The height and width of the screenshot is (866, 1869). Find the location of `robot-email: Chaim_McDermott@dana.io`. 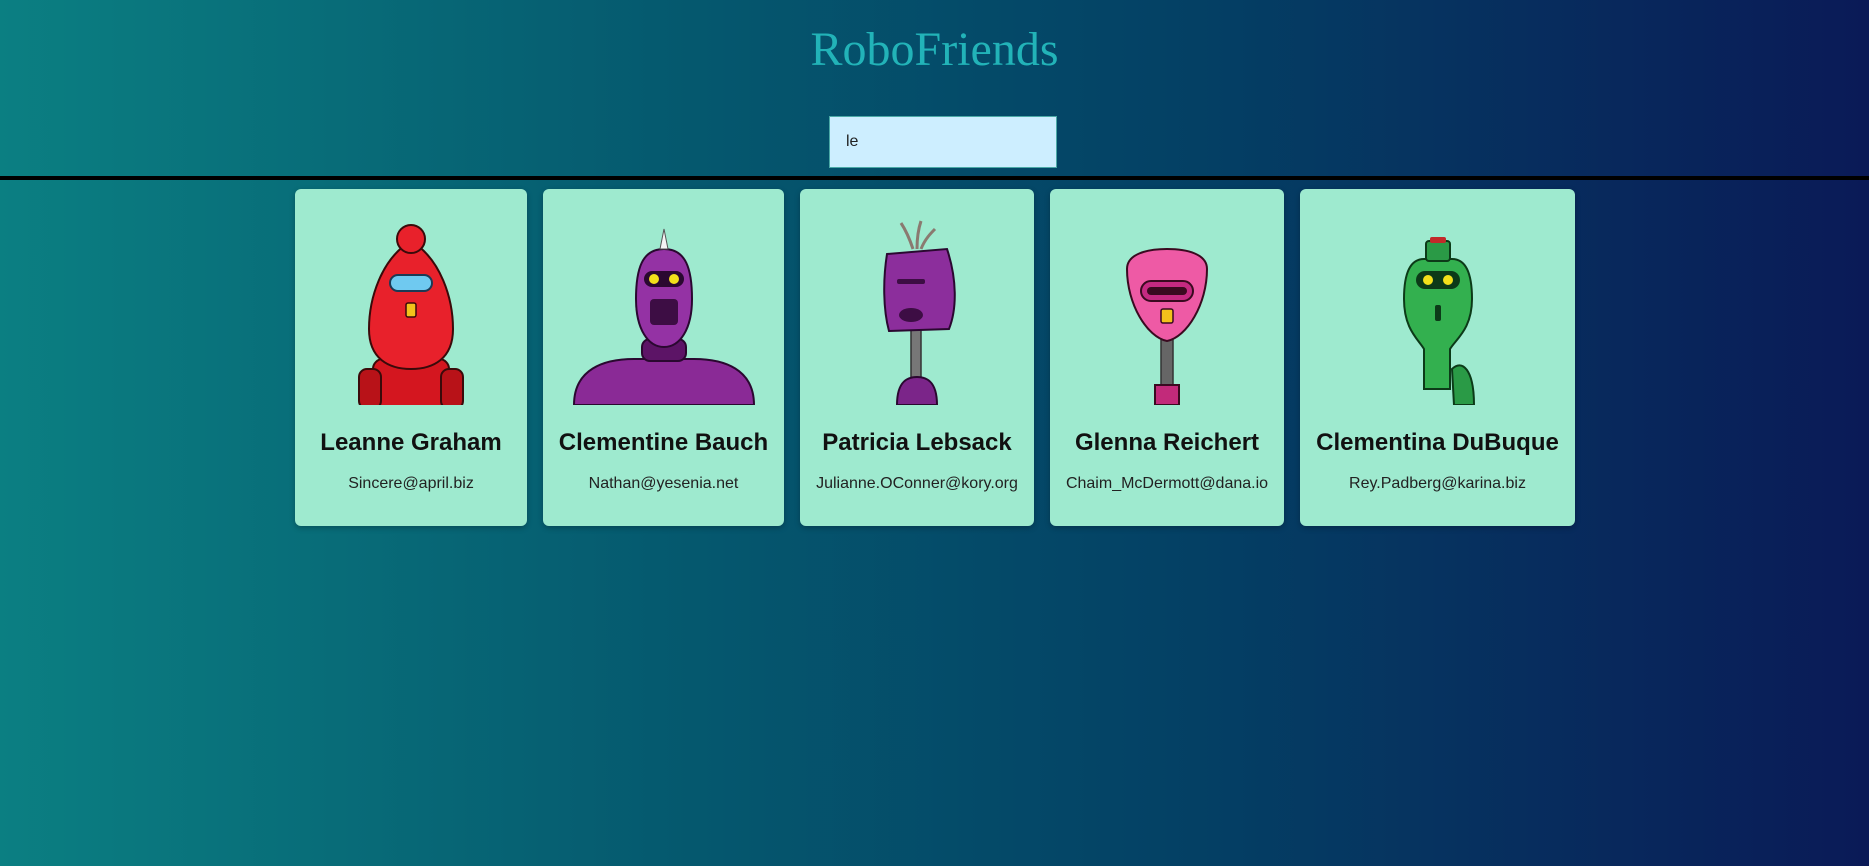

robot-email: Chaim_McDermott@dana.io is located at coordinates (1167, 483).